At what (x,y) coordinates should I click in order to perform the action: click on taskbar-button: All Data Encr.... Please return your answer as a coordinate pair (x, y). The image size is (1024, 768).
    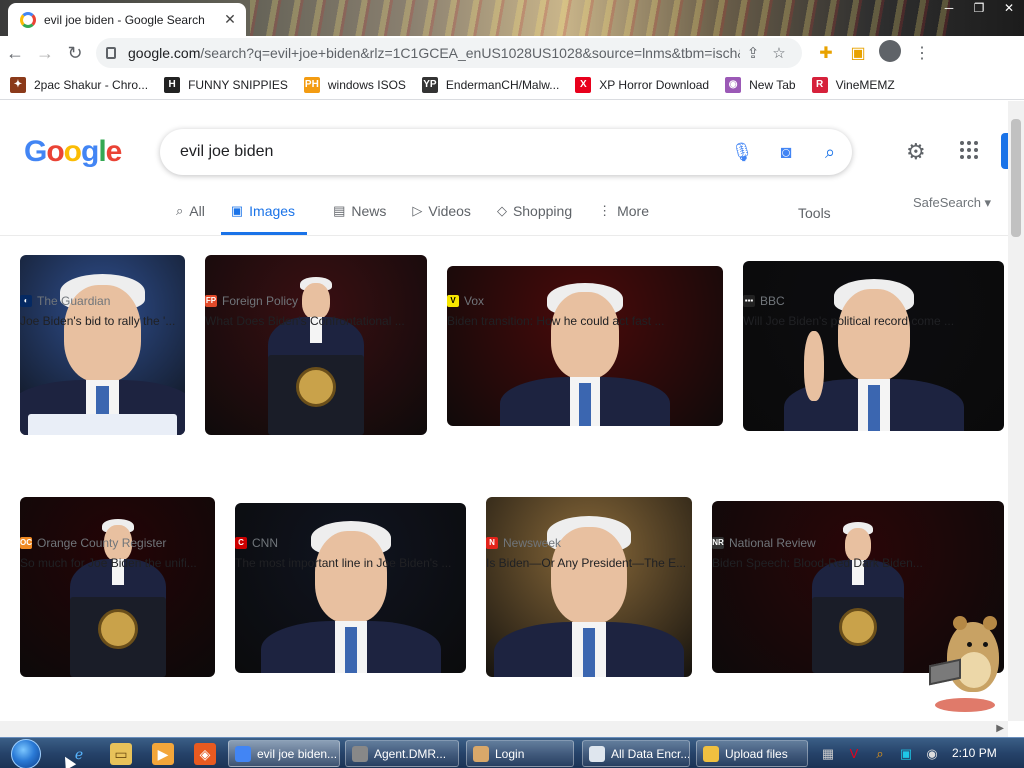
    Looking at the image, I should click on (636, 753).